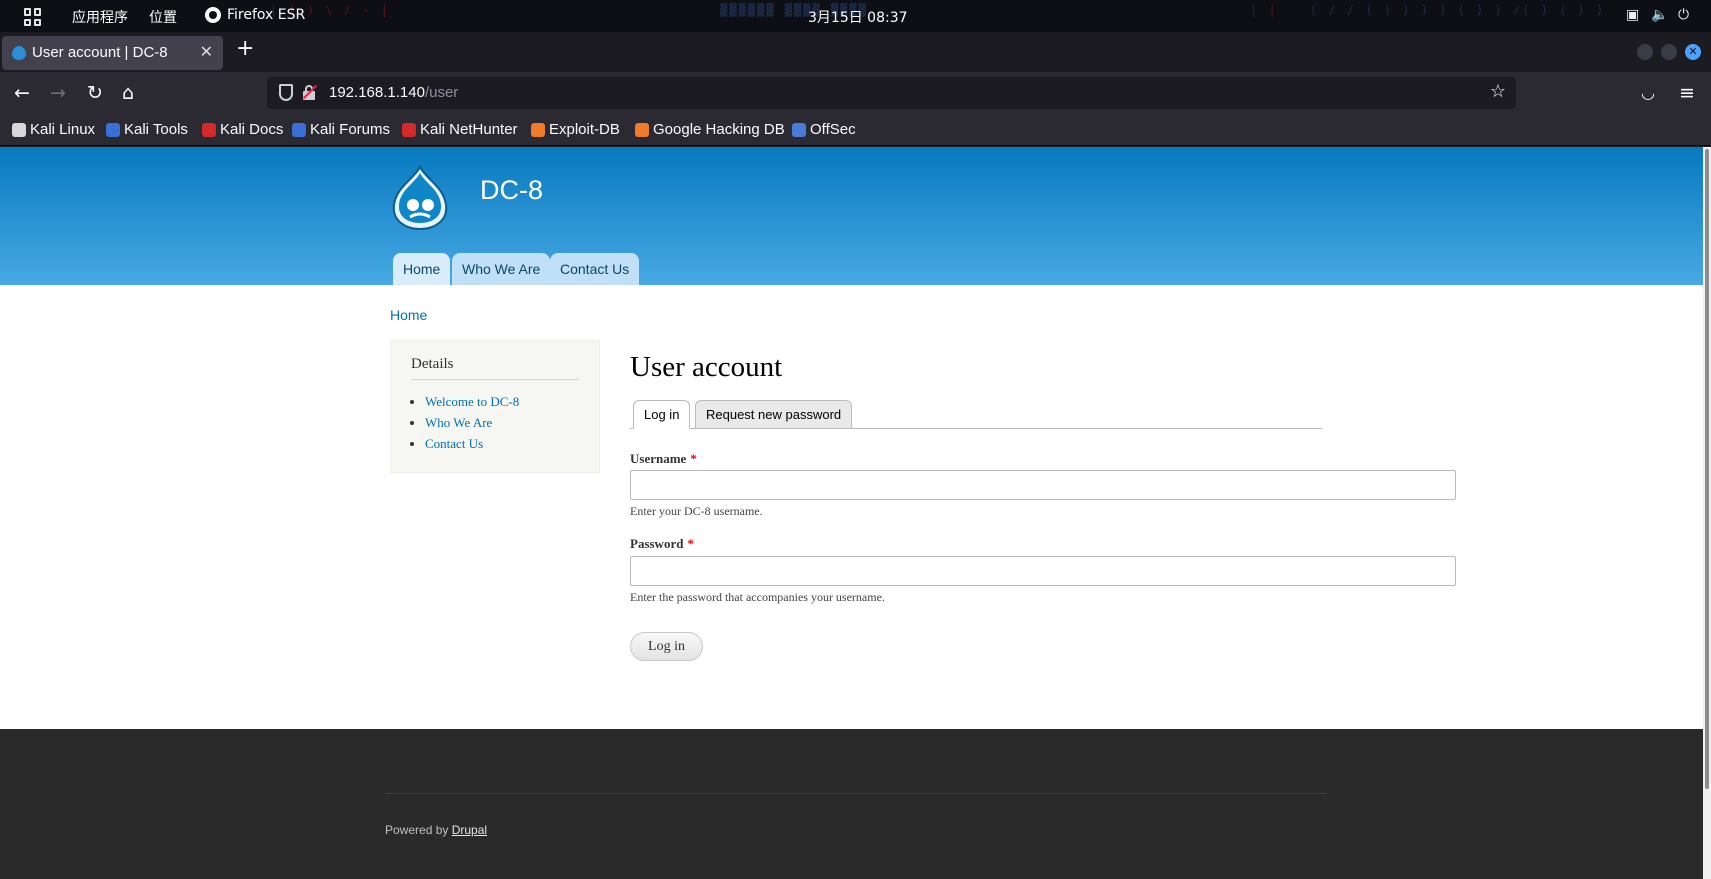 This screenshot has width=1711, height=879. I want to click on help-icon: ▣, so click(1632, 15).